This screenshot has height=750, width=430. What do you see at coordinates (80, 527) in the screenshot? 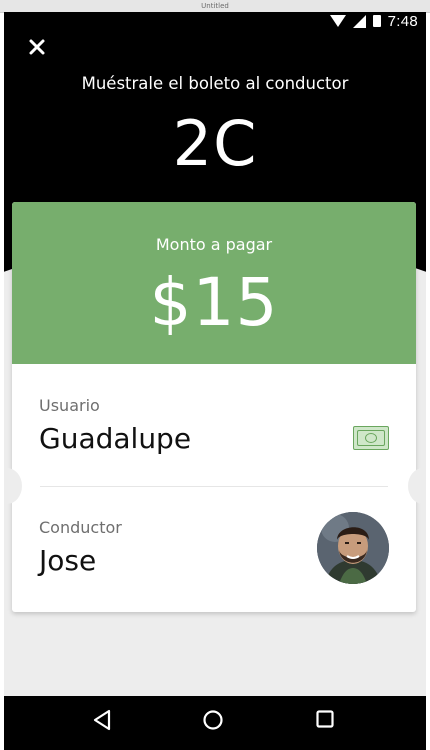
I see `driver-label: Conductor` at bounding box center [80, 527].